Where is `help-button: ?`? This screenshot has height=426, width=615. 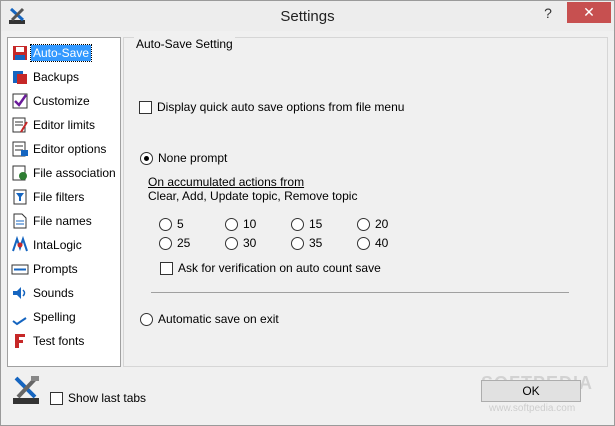
help-button: ? is located at coordinates (548, 15).